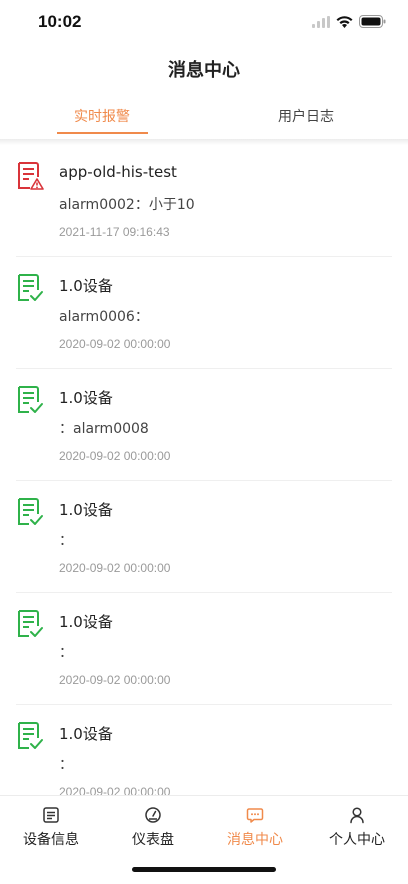  Describe the element at coordinates (357, 815) in the screenshot. I see `profile-icon` at that location.